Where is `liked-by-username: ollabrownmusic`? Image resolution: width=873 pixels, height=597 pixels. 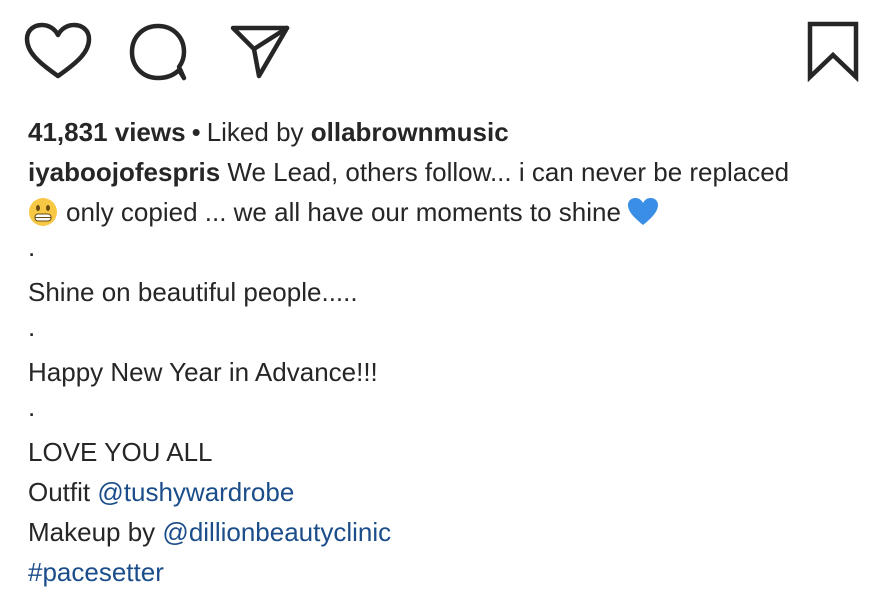
liked-by-username: ollabrownmusic is located at coordinates (410, 132).